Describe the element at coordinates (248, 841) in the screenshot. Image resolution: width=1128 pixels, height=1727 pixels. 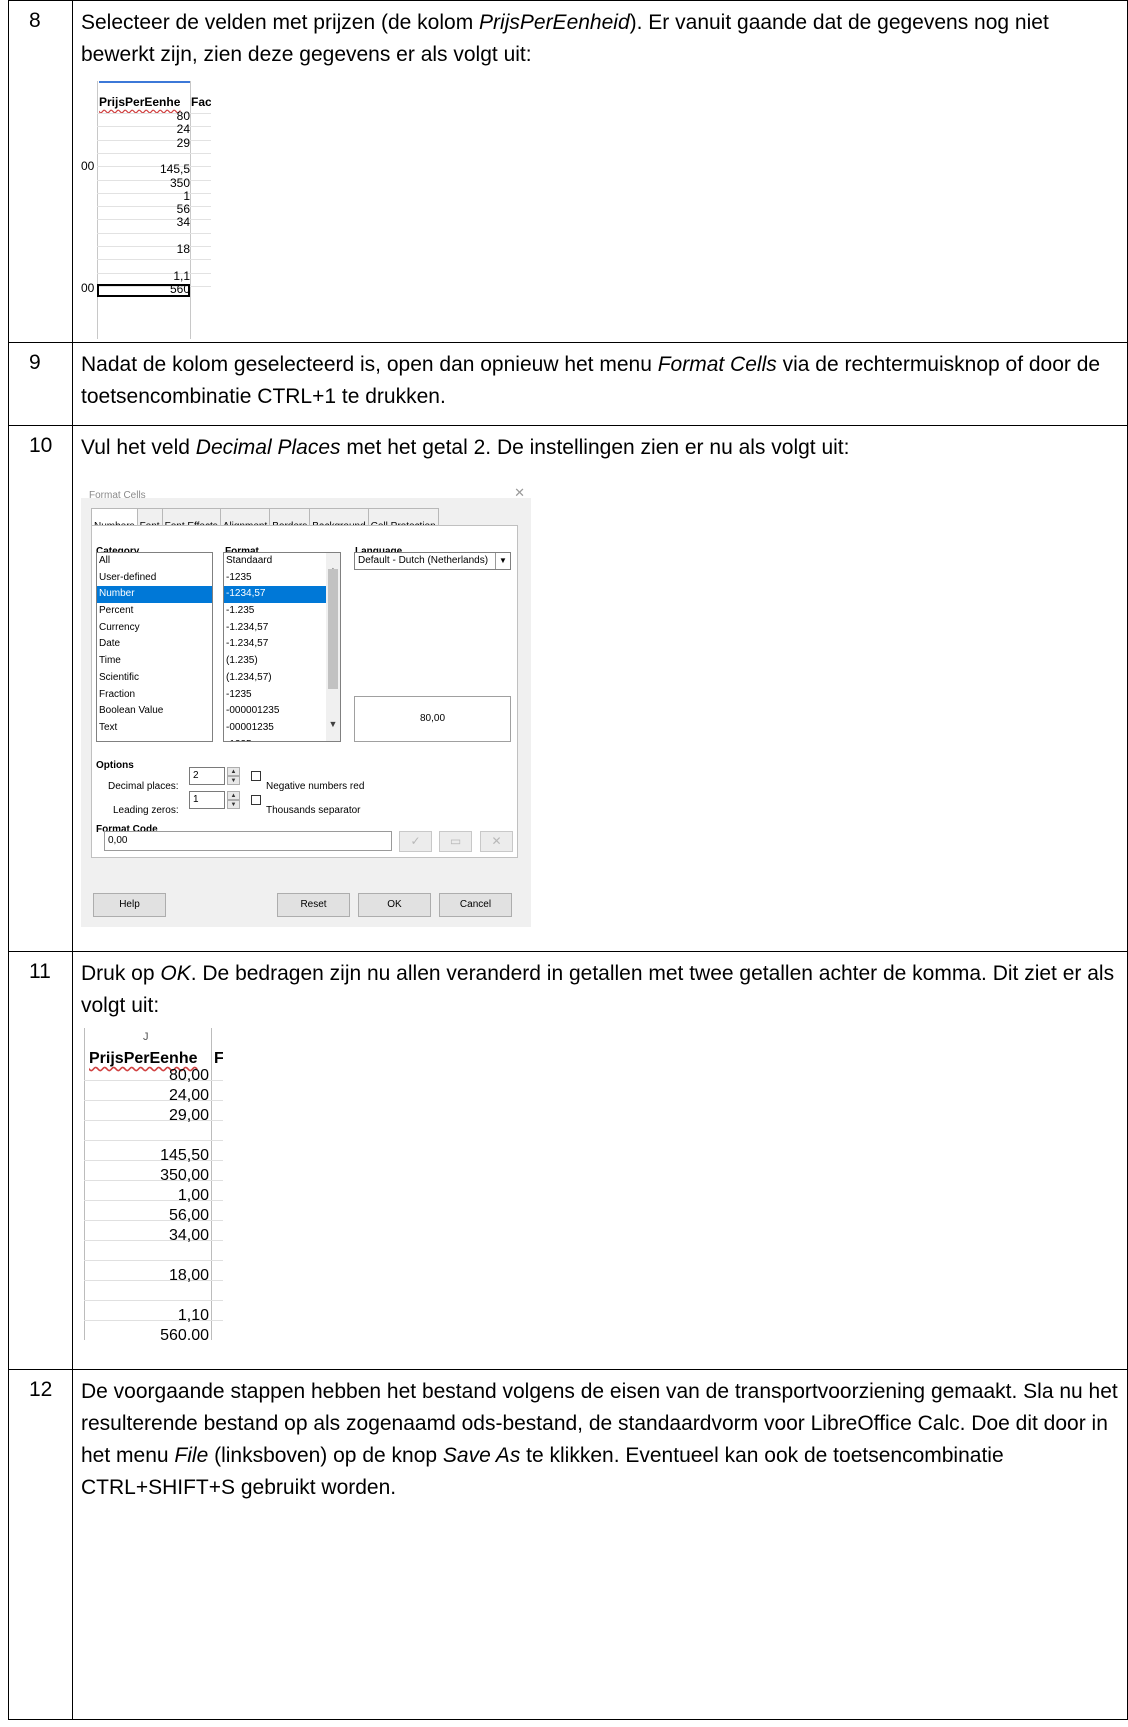
I see `format-code-input: 0,00` at that location.